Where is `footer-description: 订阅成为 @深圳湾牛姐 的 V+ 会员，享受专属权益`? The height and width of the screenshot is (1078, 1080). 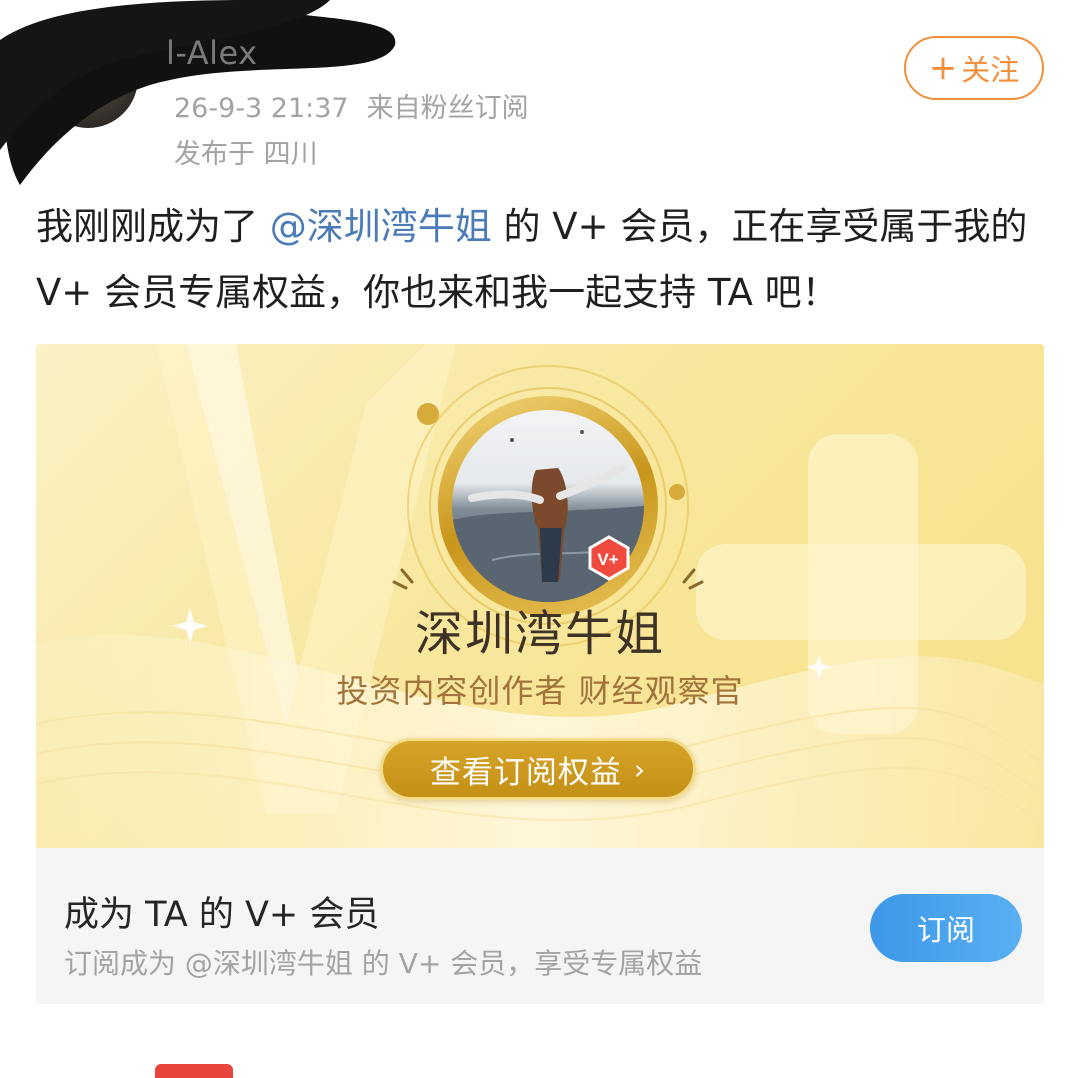 footer-description: 订阅成为 @深圳湾牛姐 的 V+ 会员，享受专属权益 is located at coordinates (383, 963).